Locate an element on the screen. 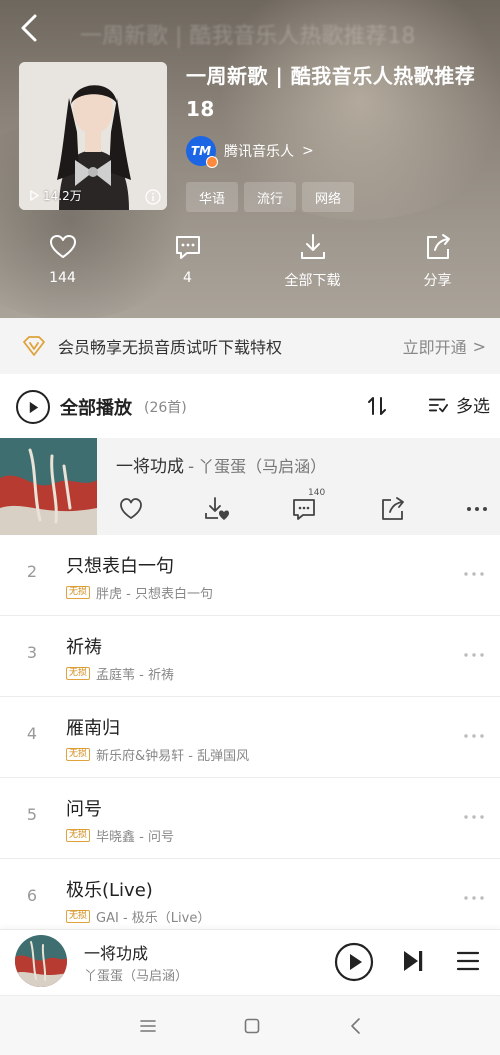 The image size is (500, 1055). faint-nav-title: 一周新歌 | 酷我音乐人热歌推荐18 is located at coordinates (248, 36).